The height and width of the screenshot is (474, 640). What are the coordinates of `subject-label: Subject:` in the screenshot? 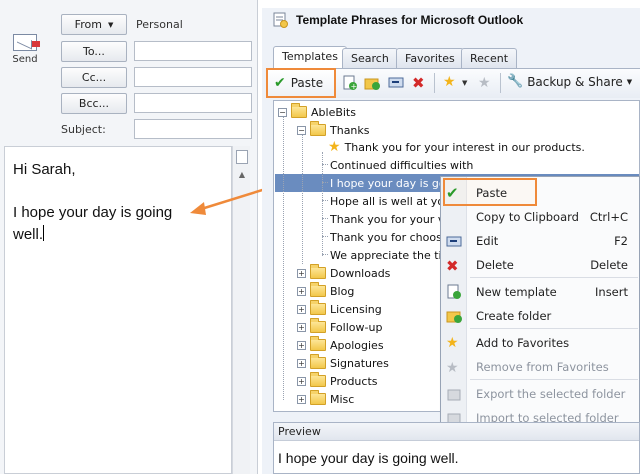 It's located at (83, 129).